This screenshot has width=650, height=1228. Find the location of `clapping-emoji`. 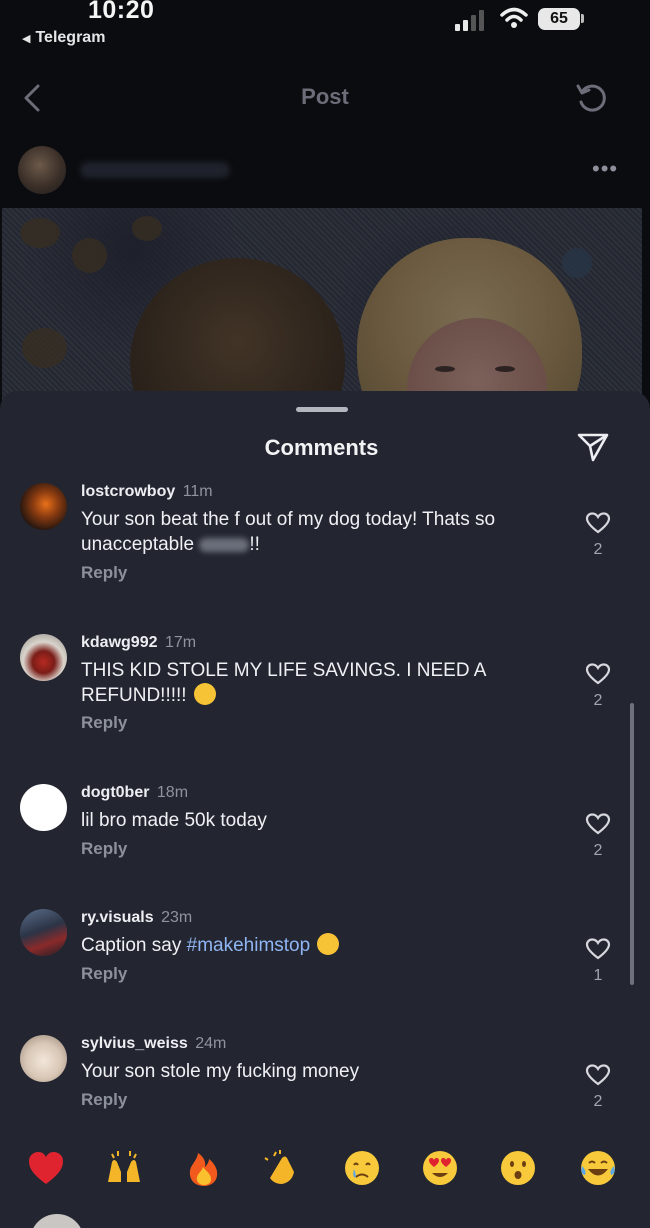

clapping-emoji is located at coordinates (282, 1168).